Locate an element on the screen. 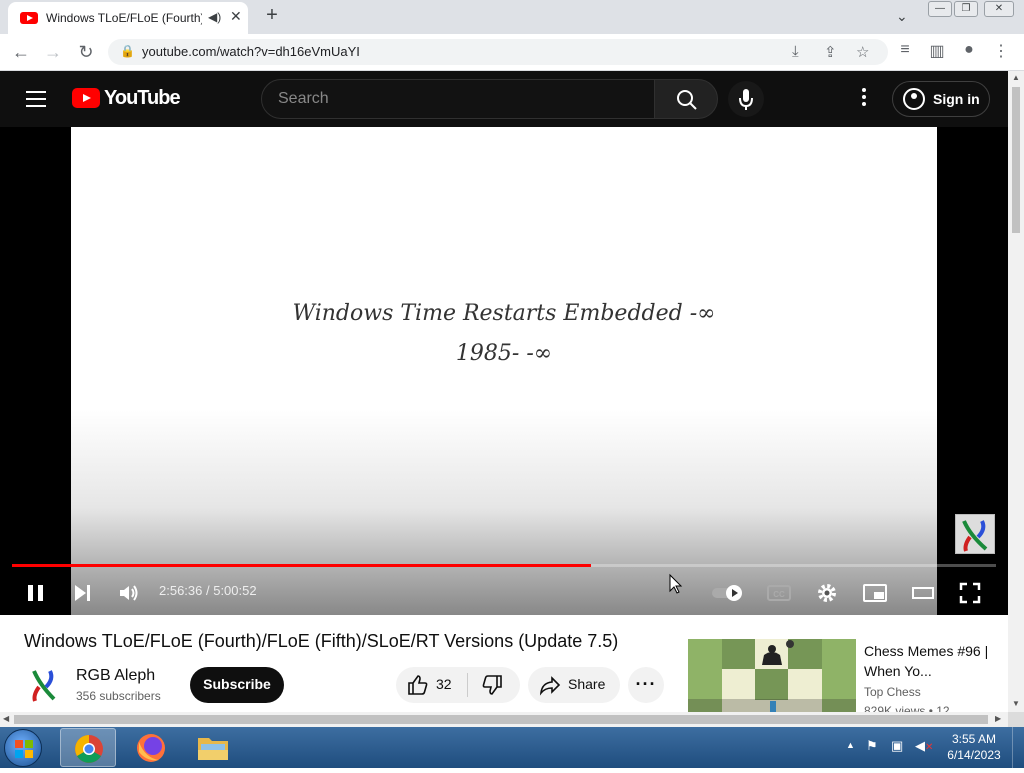 This screenshot has height=773, width=1024. install-icon: ⤓ is located at coordinates (795, 51).